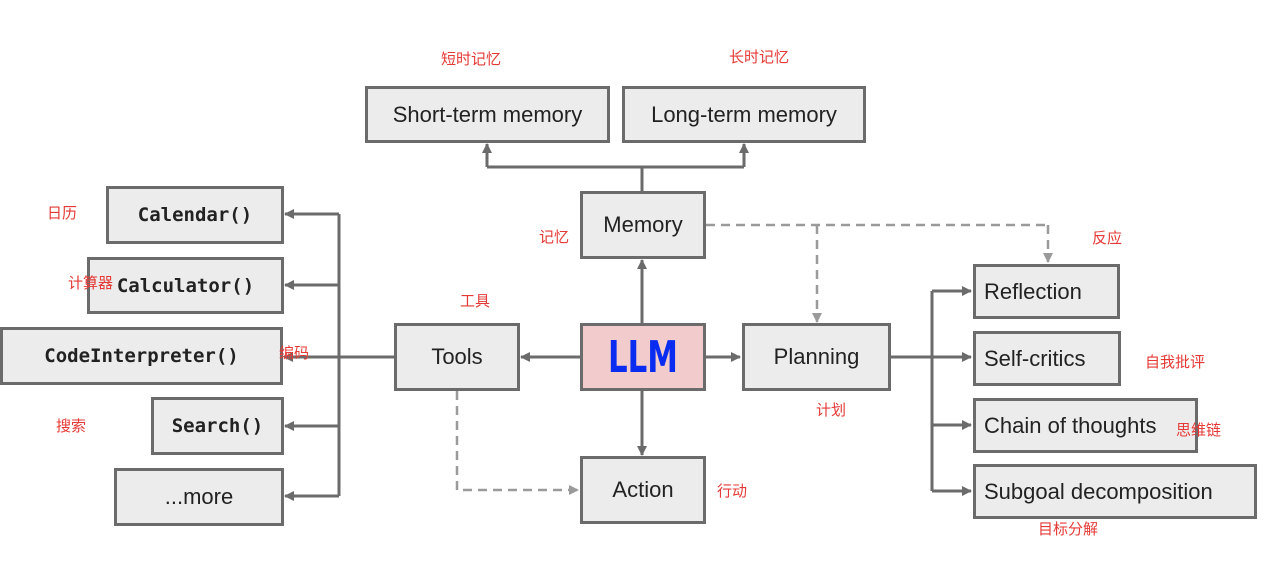 The width and height of the screenshot is (1268, 581). Describe the element at coordinates (365, 355) in the screenshot. I see `tools-trunk` at that location.